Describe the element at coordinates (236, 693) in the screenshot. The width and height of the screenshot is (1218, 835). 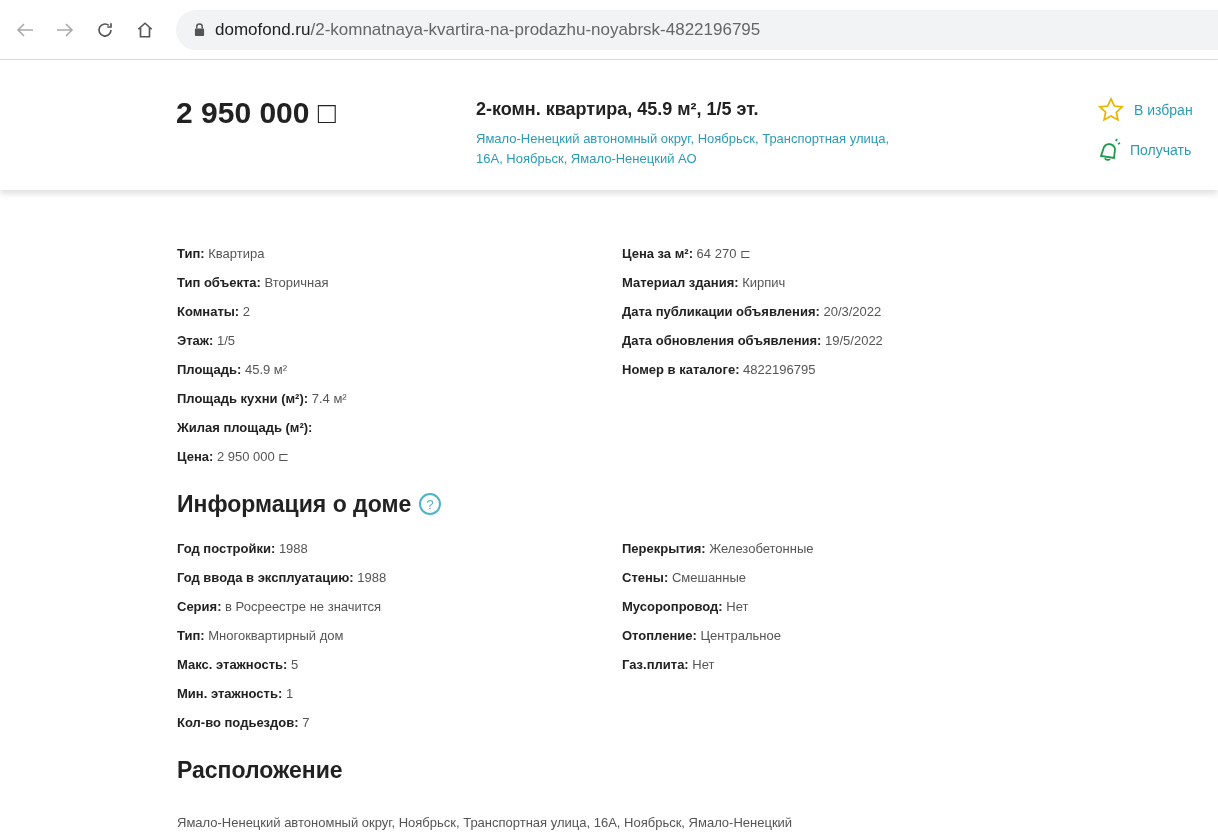
I see `detail-row-text: Мин. этажность: 1` at that location.